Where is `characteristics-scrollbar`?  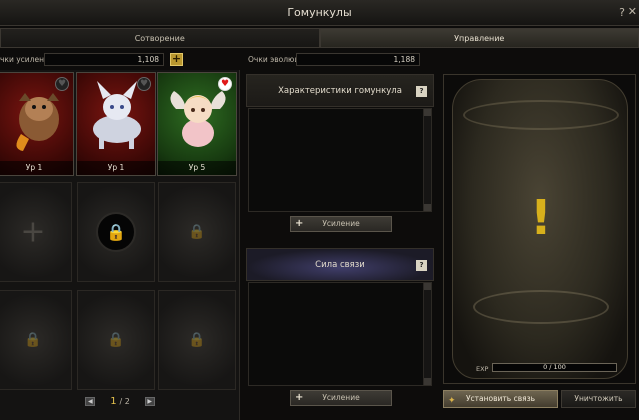 characteristics-scrollbar is located at coordinates (427, 160).